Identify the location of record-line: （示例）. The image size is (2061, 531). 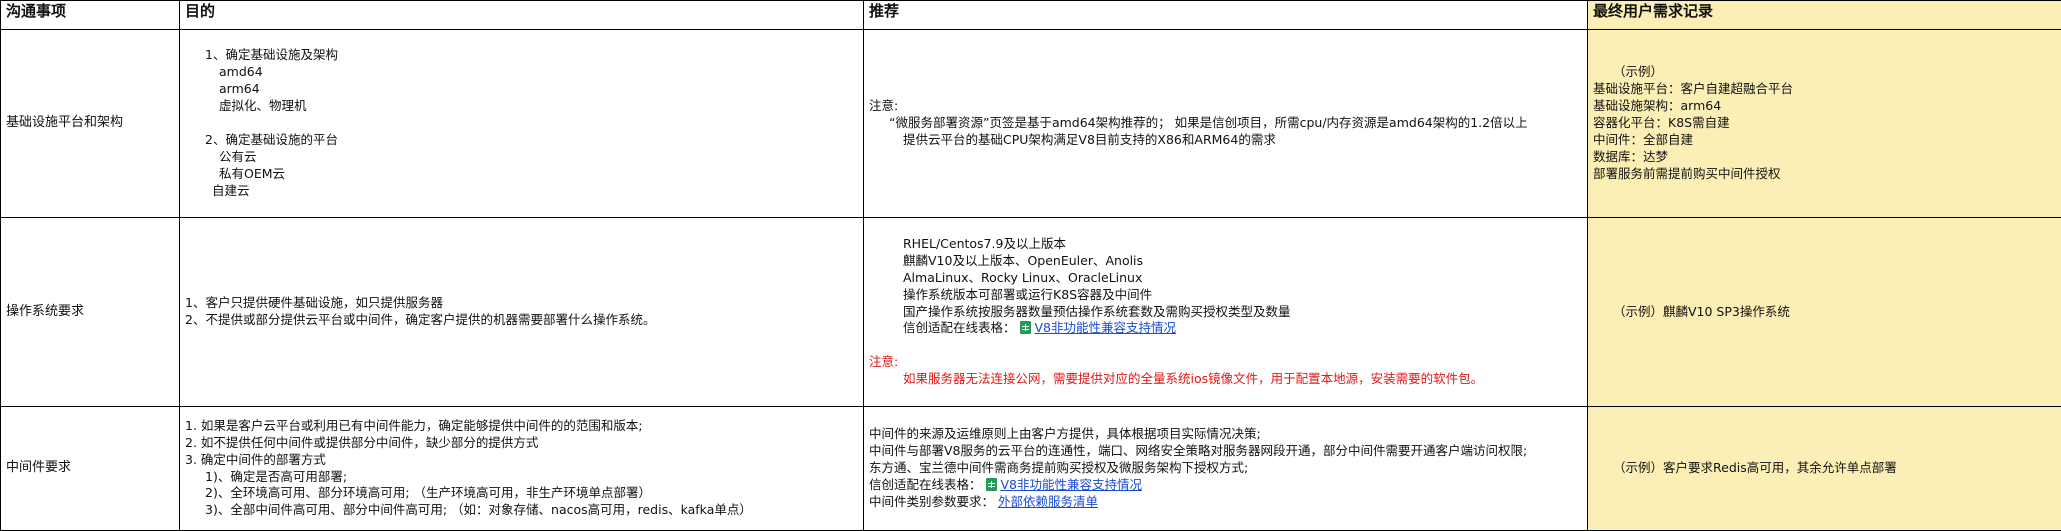
(1824, 72).